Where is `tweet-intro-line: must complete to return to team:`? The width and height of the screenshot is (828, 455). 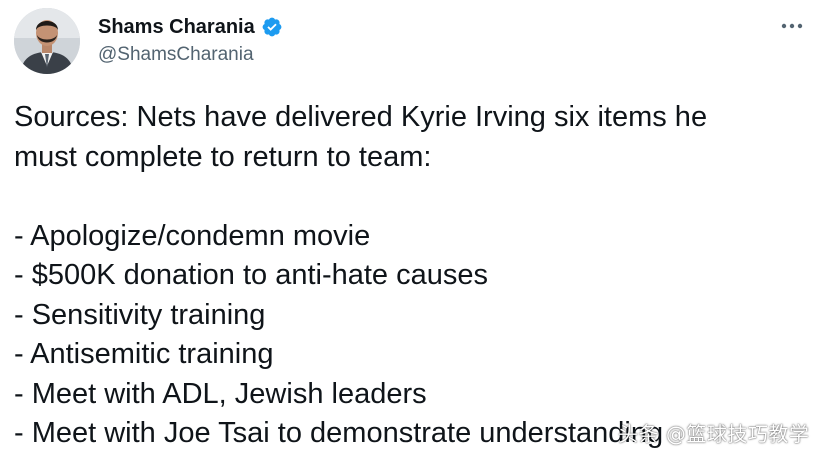 tweet-intro-line: must complete to return to team: is located at coordinates (223, 156).